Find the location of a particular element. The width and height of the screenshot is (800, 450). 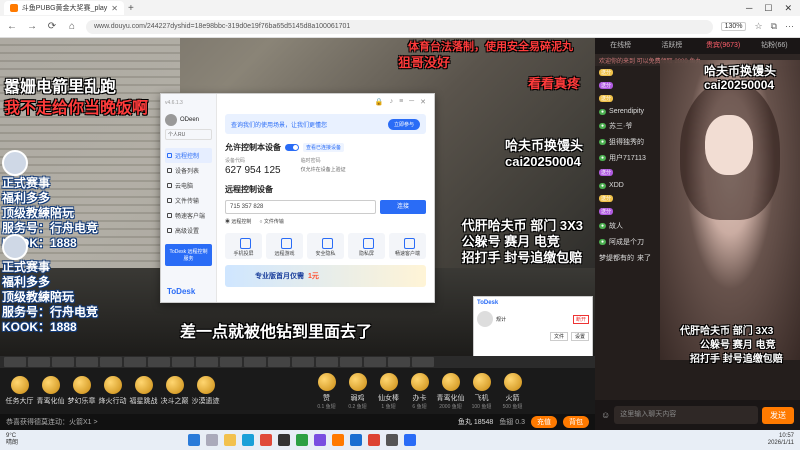

gift-item: 决斗之巅 is located at coordinates (174, 391).